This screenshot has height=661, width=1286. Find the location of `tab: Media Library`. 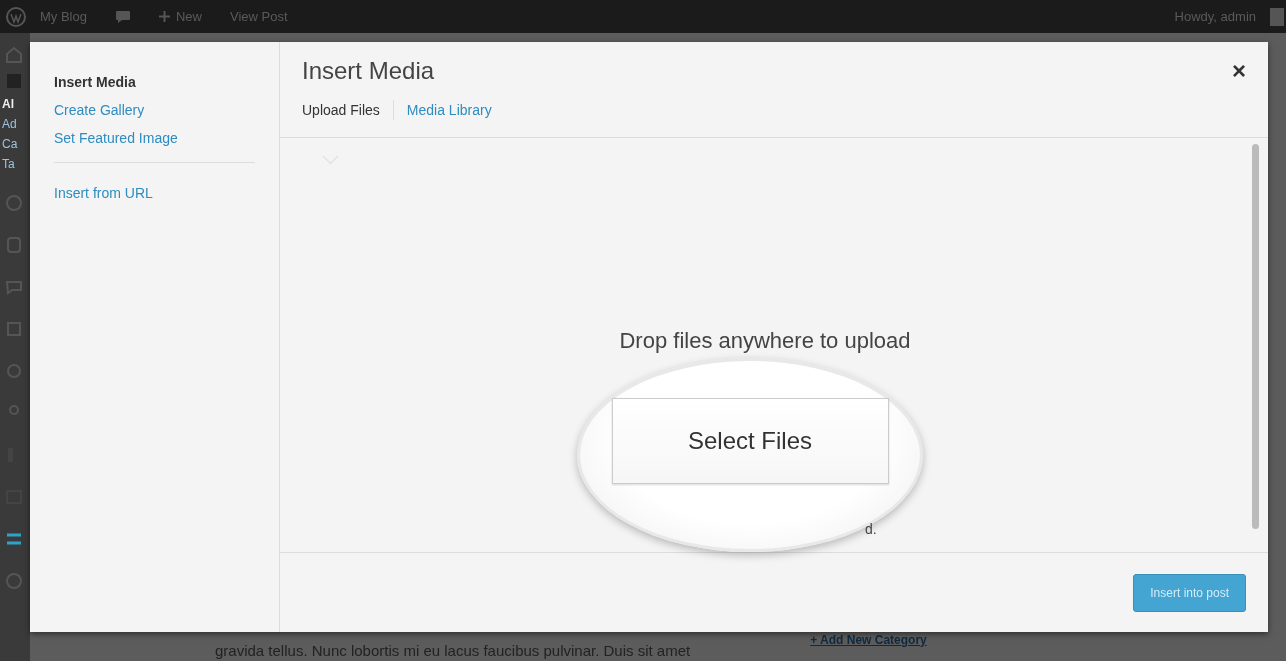

tab: Media Library is located at coordinates (448, 110).